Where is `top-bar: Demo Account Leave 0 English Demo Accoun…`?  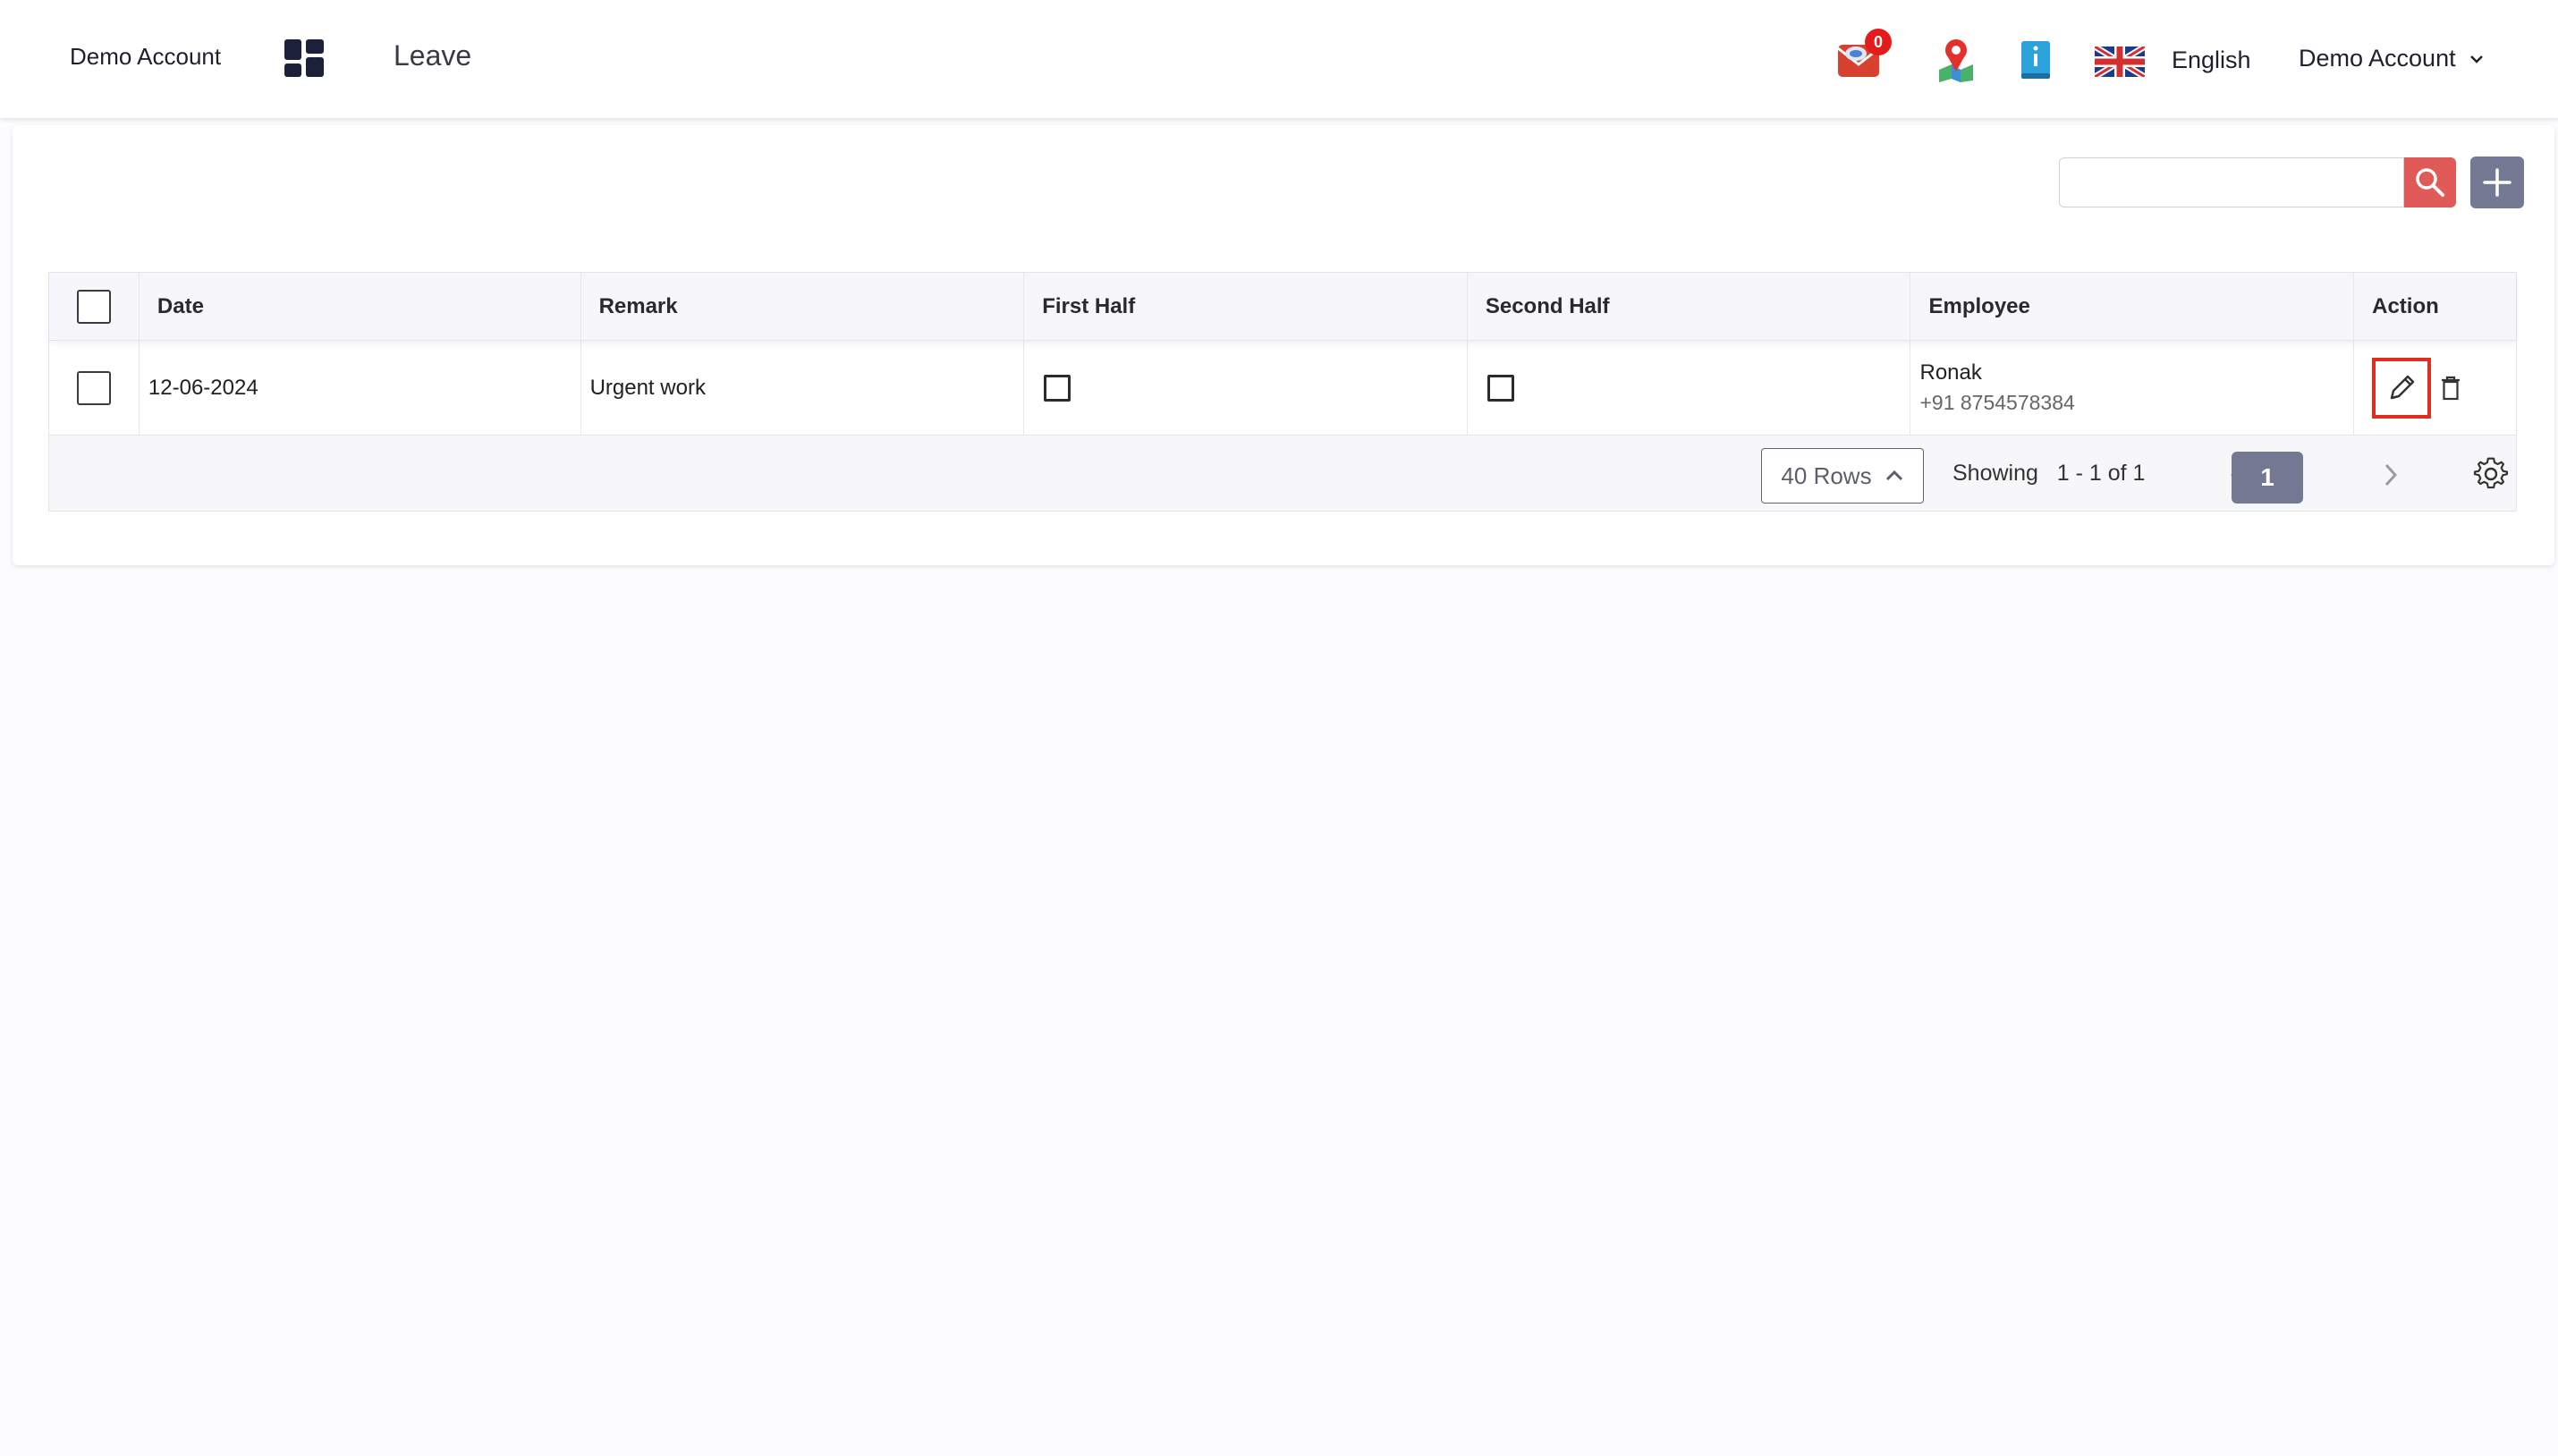
top-bar: Demo Account Leave 0 English Demo Accoun… is located at coordinates (1279, 59).